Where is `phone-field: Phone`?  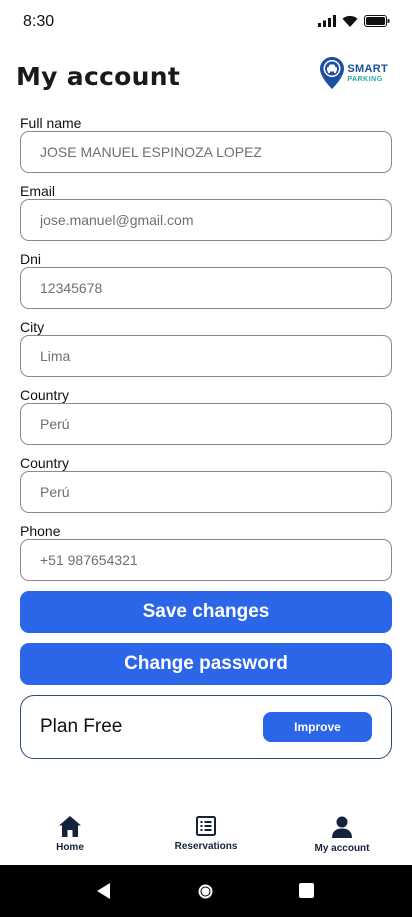 phone-field: Phone is located at coordinates (206, 552).